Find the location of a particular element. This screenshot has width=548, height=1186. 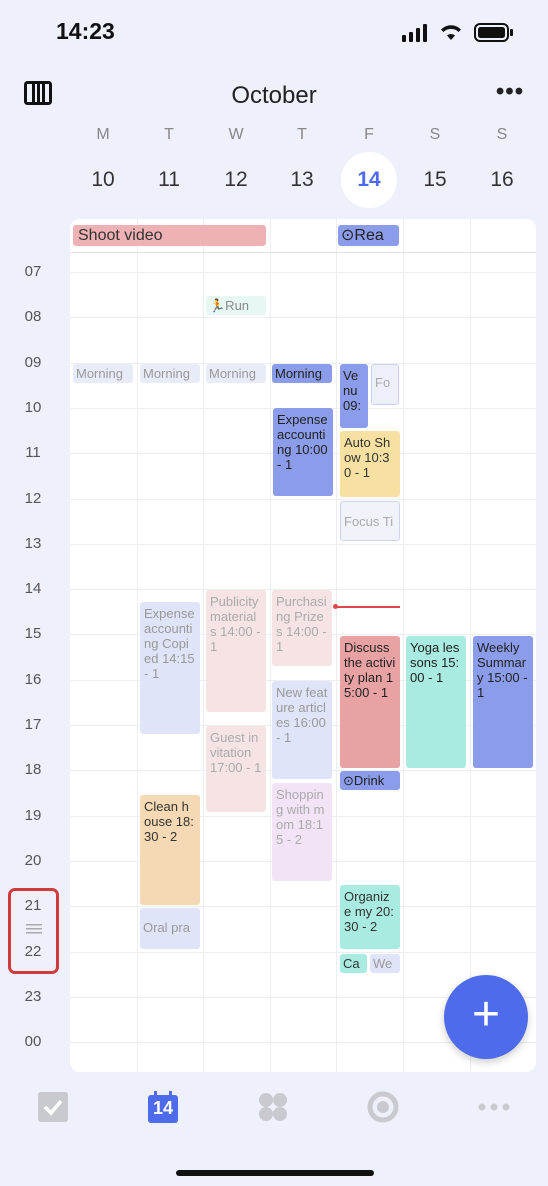

event-label: Drink is located at coordinates (369, 780).